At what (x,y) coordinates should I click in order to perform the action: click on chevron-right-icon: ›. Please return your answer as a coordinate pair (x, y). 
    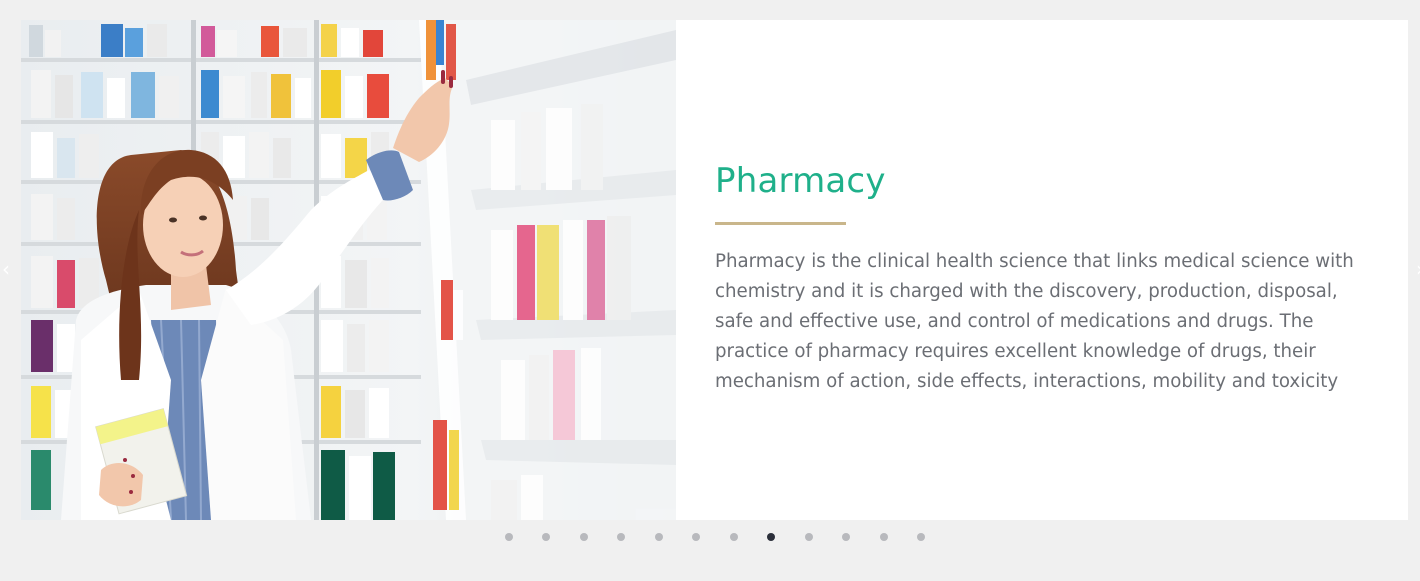
    Looking at the image, I should click on (1416, 269).